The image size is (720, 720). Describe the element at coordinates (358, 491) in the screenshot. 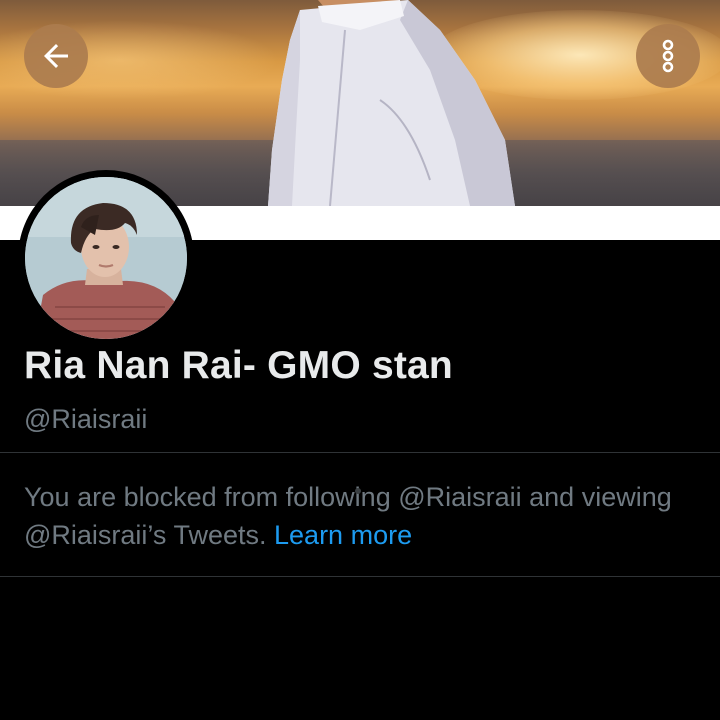

I see `screen-speck` at that location.